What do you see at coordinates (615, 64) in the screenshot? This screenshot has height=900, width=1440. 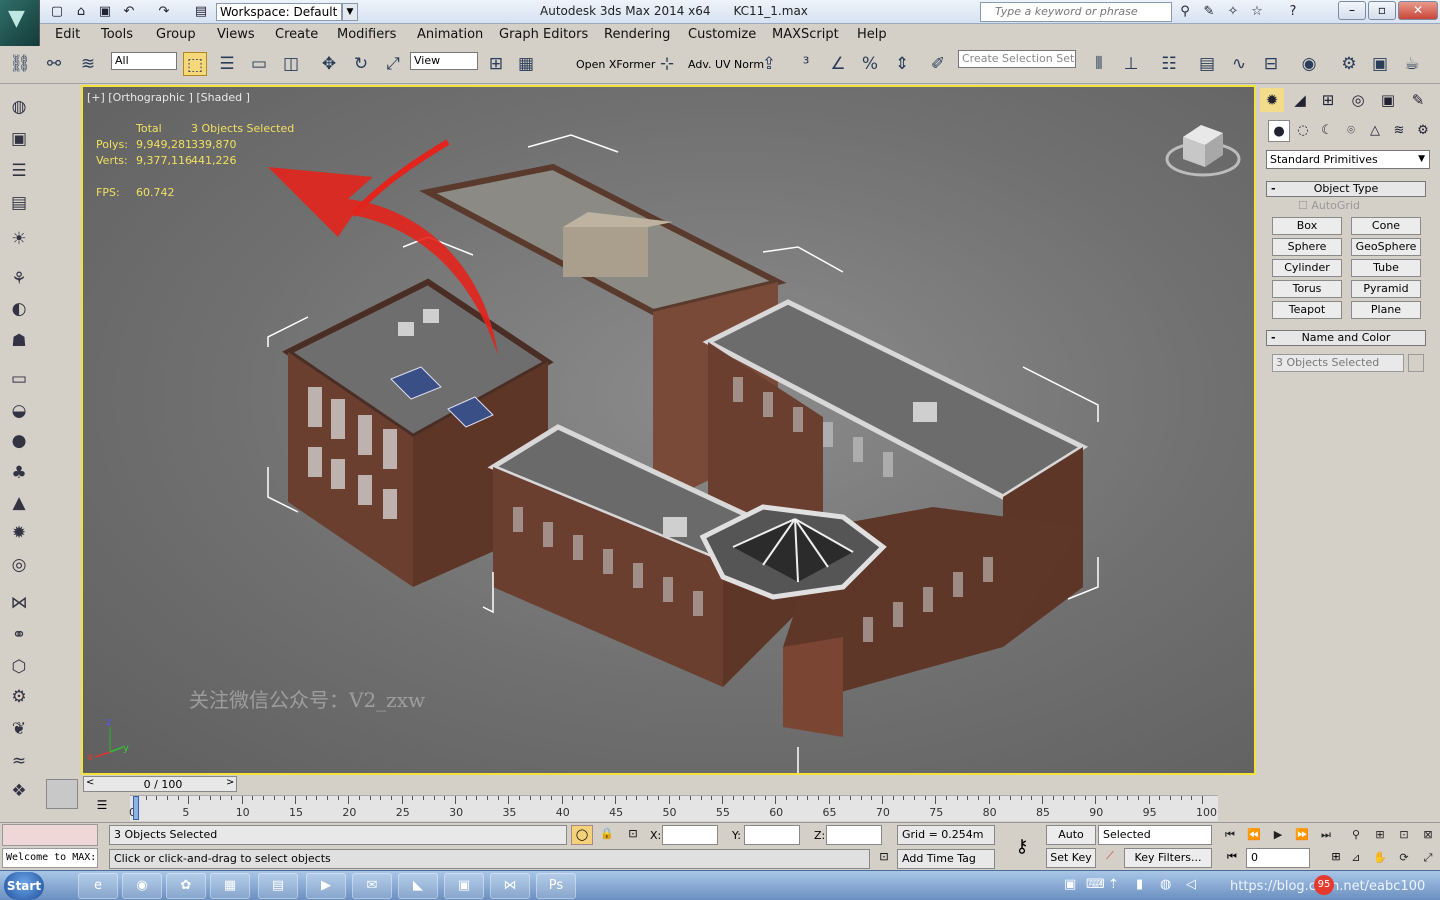 I see `open-xformer-button: Open XFormer` at bounding box center [615, 64].